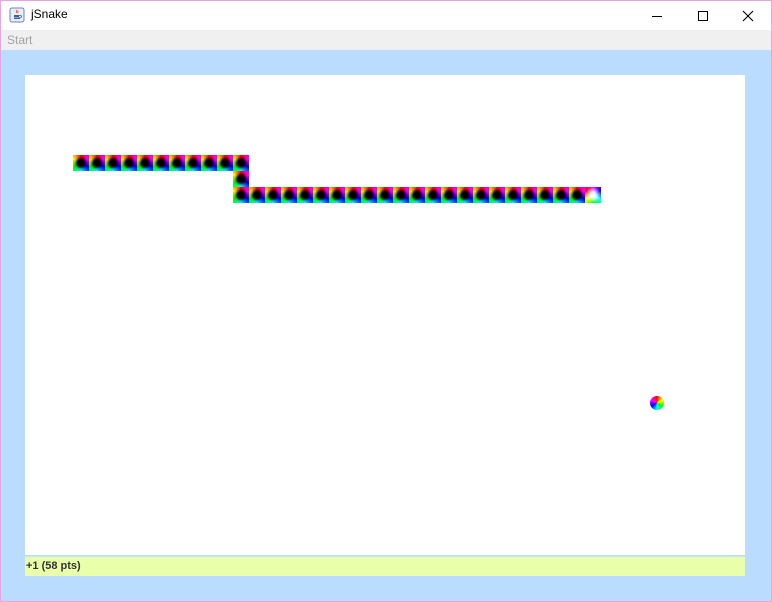  I want to click on maximize-button, so click(703, 15).